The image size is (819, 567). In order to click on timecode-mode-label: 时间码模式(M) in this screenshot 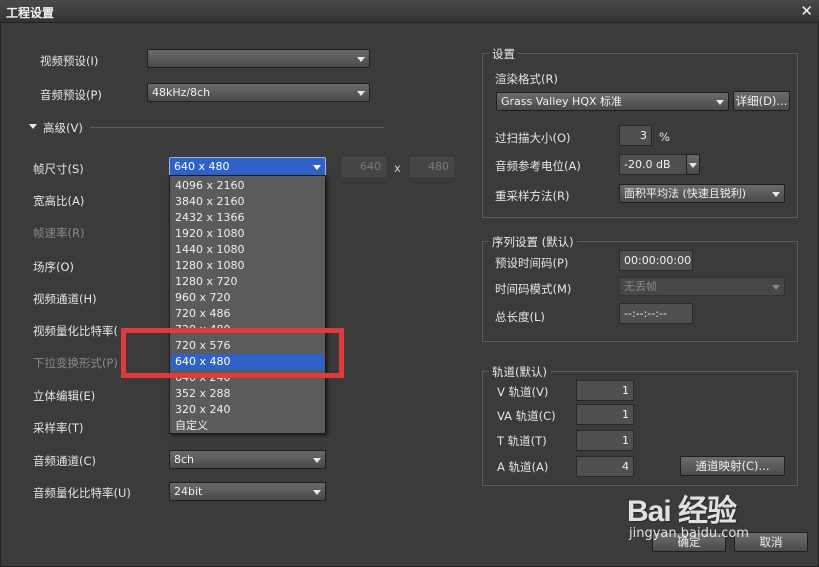, I will do `click(533, 289)`.